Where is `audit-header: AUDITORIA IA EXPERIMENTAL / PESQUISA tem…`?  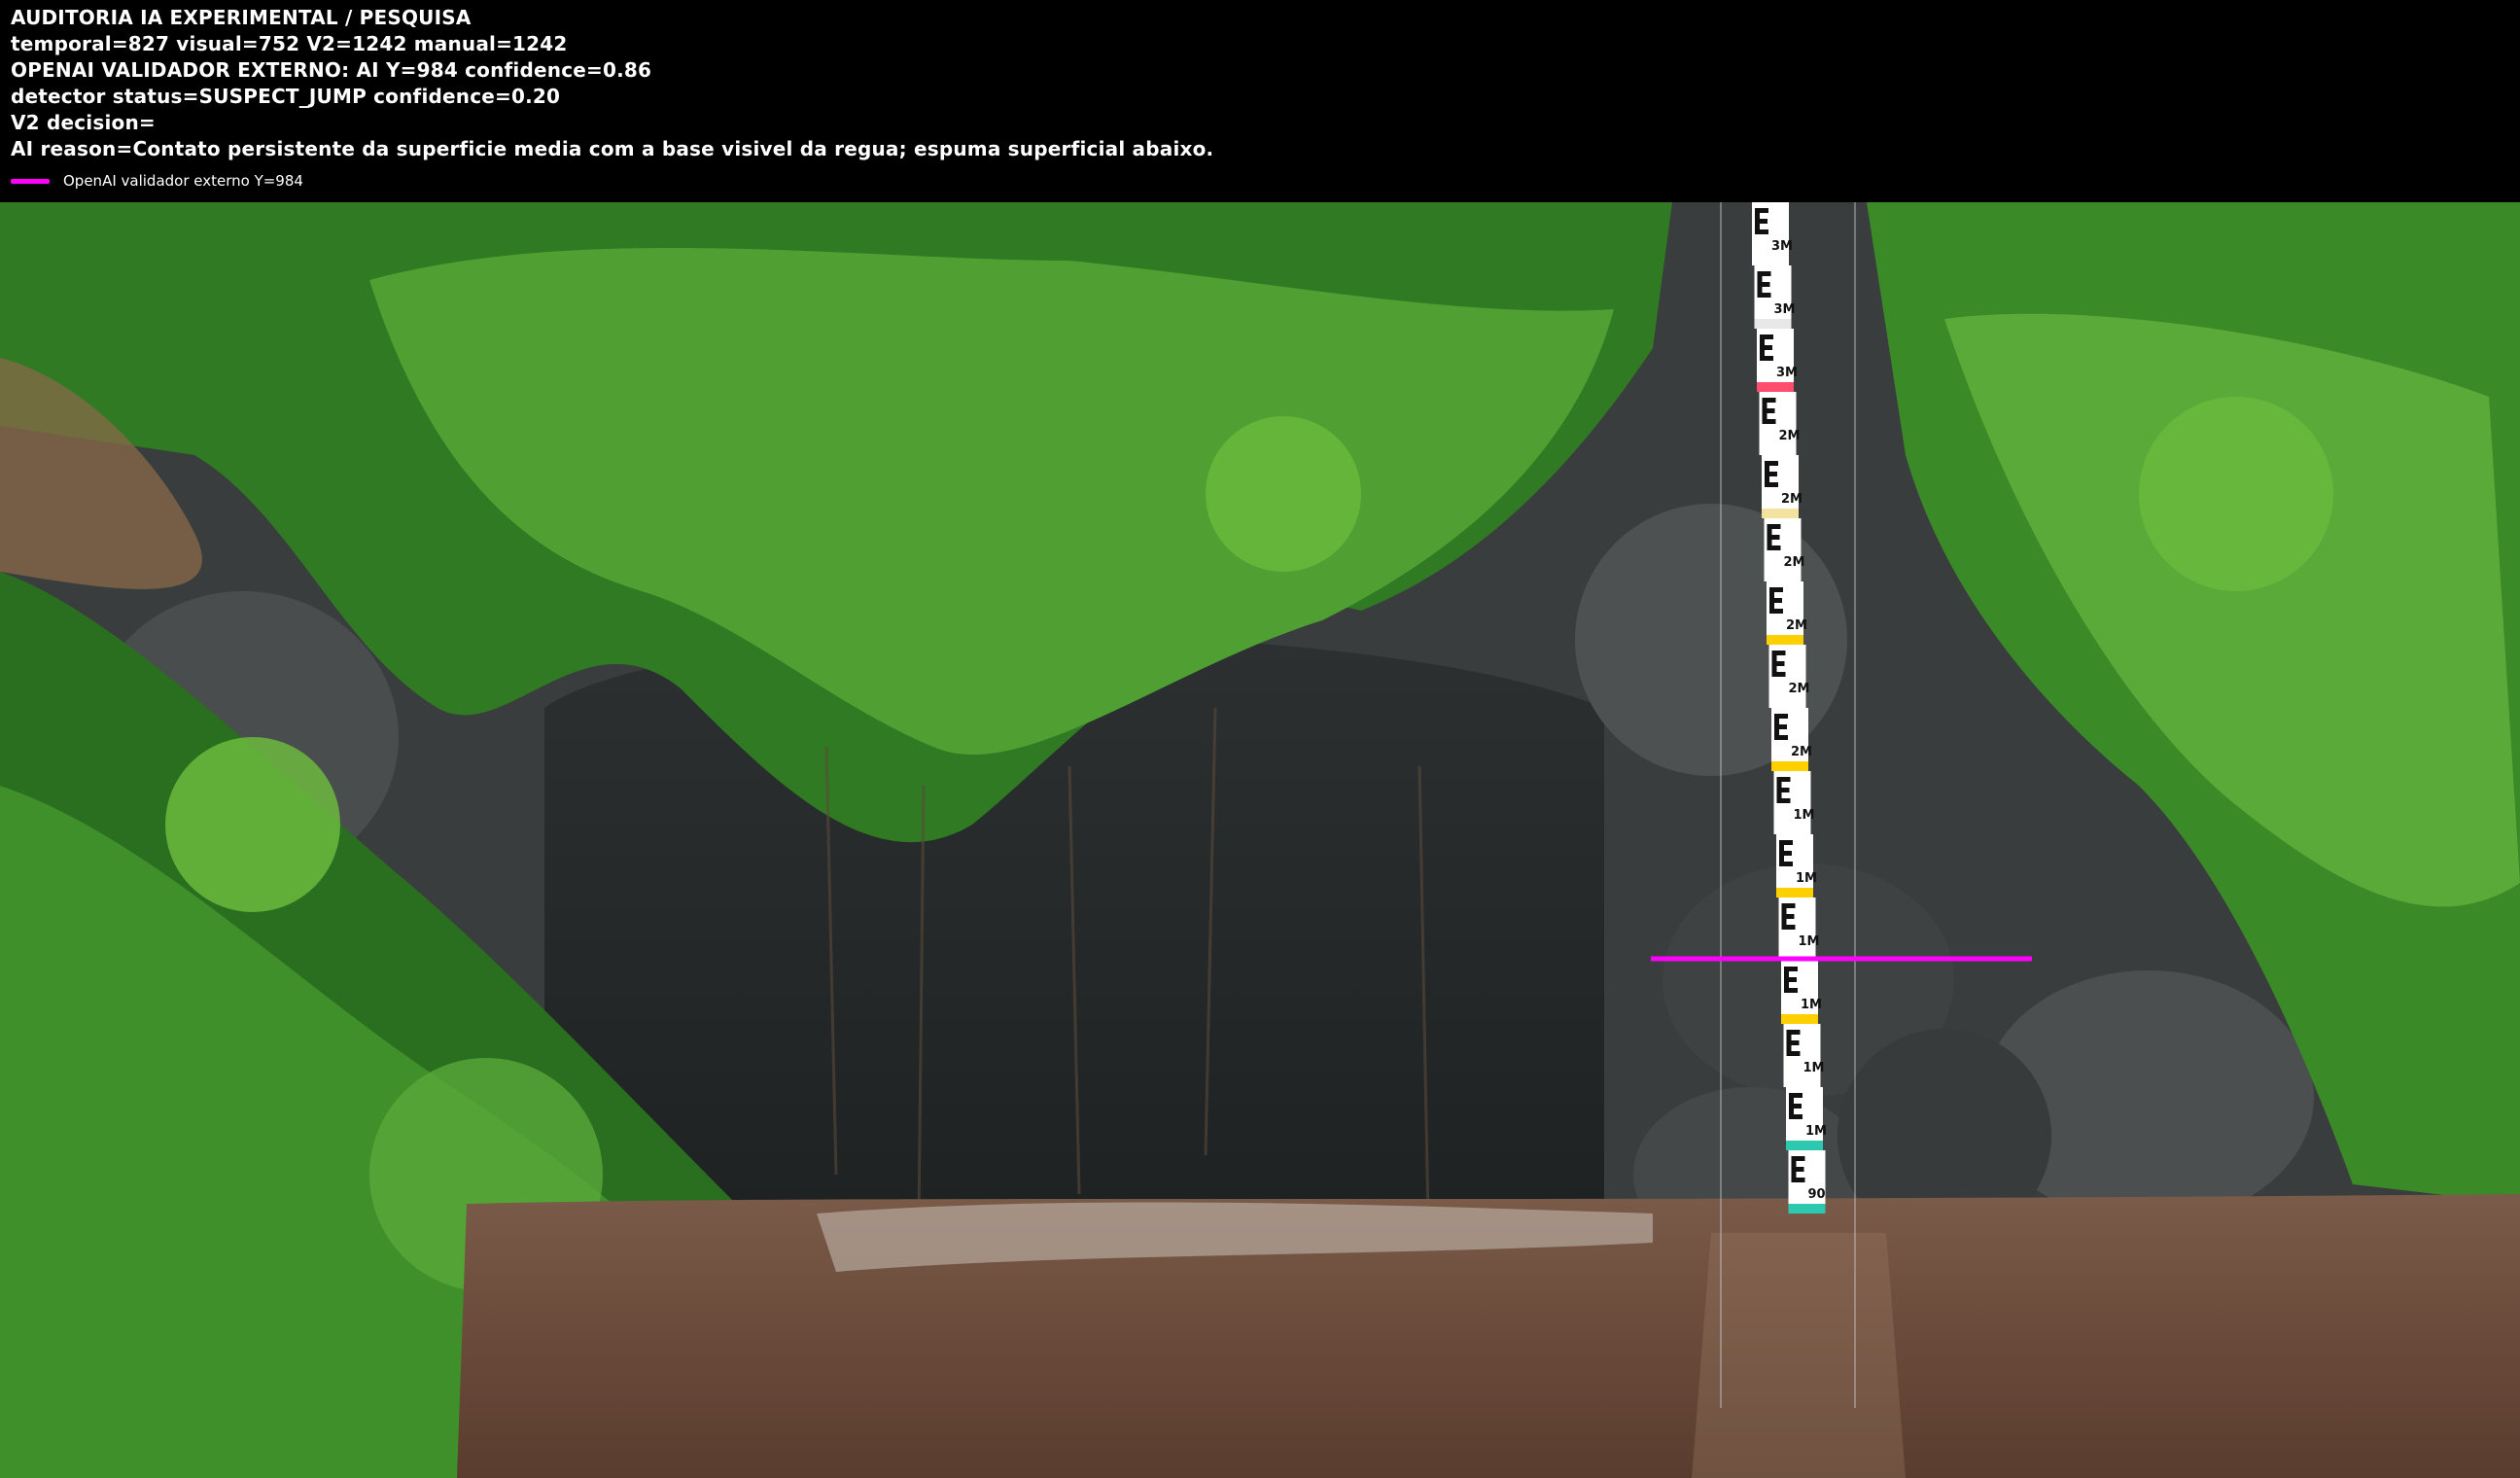
audit-header: AUDITORIA IA EXPERIMENTAL / PESQUISA tem… is located at coordinates (1260, 101).